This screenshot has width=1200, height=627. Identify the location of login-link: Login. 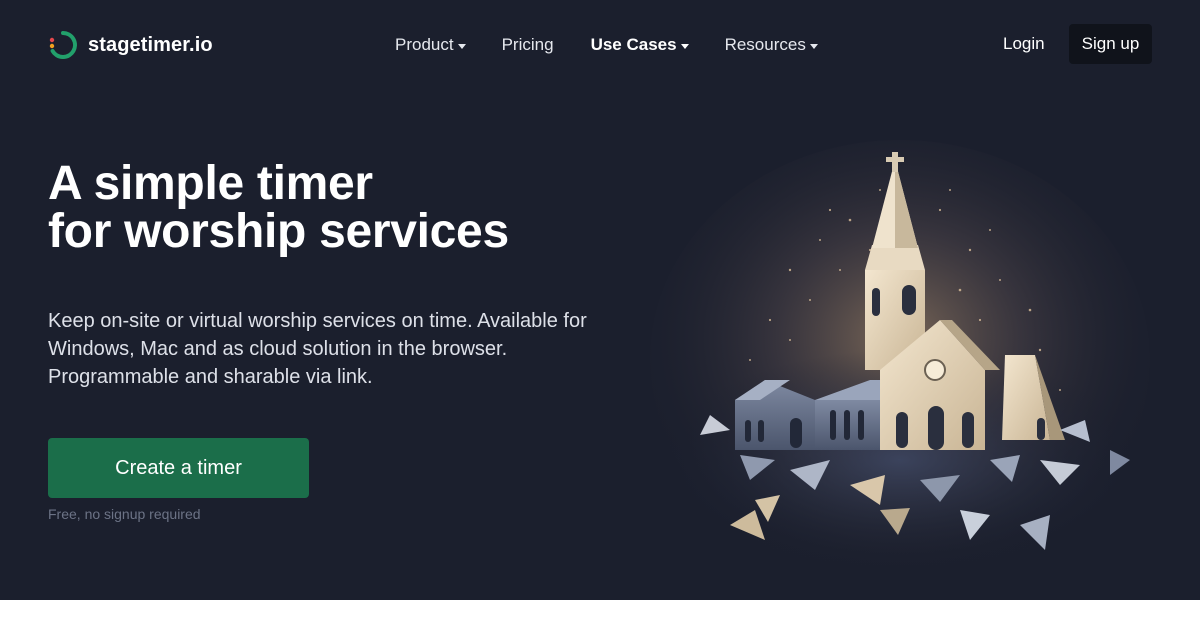
(1024, 44).